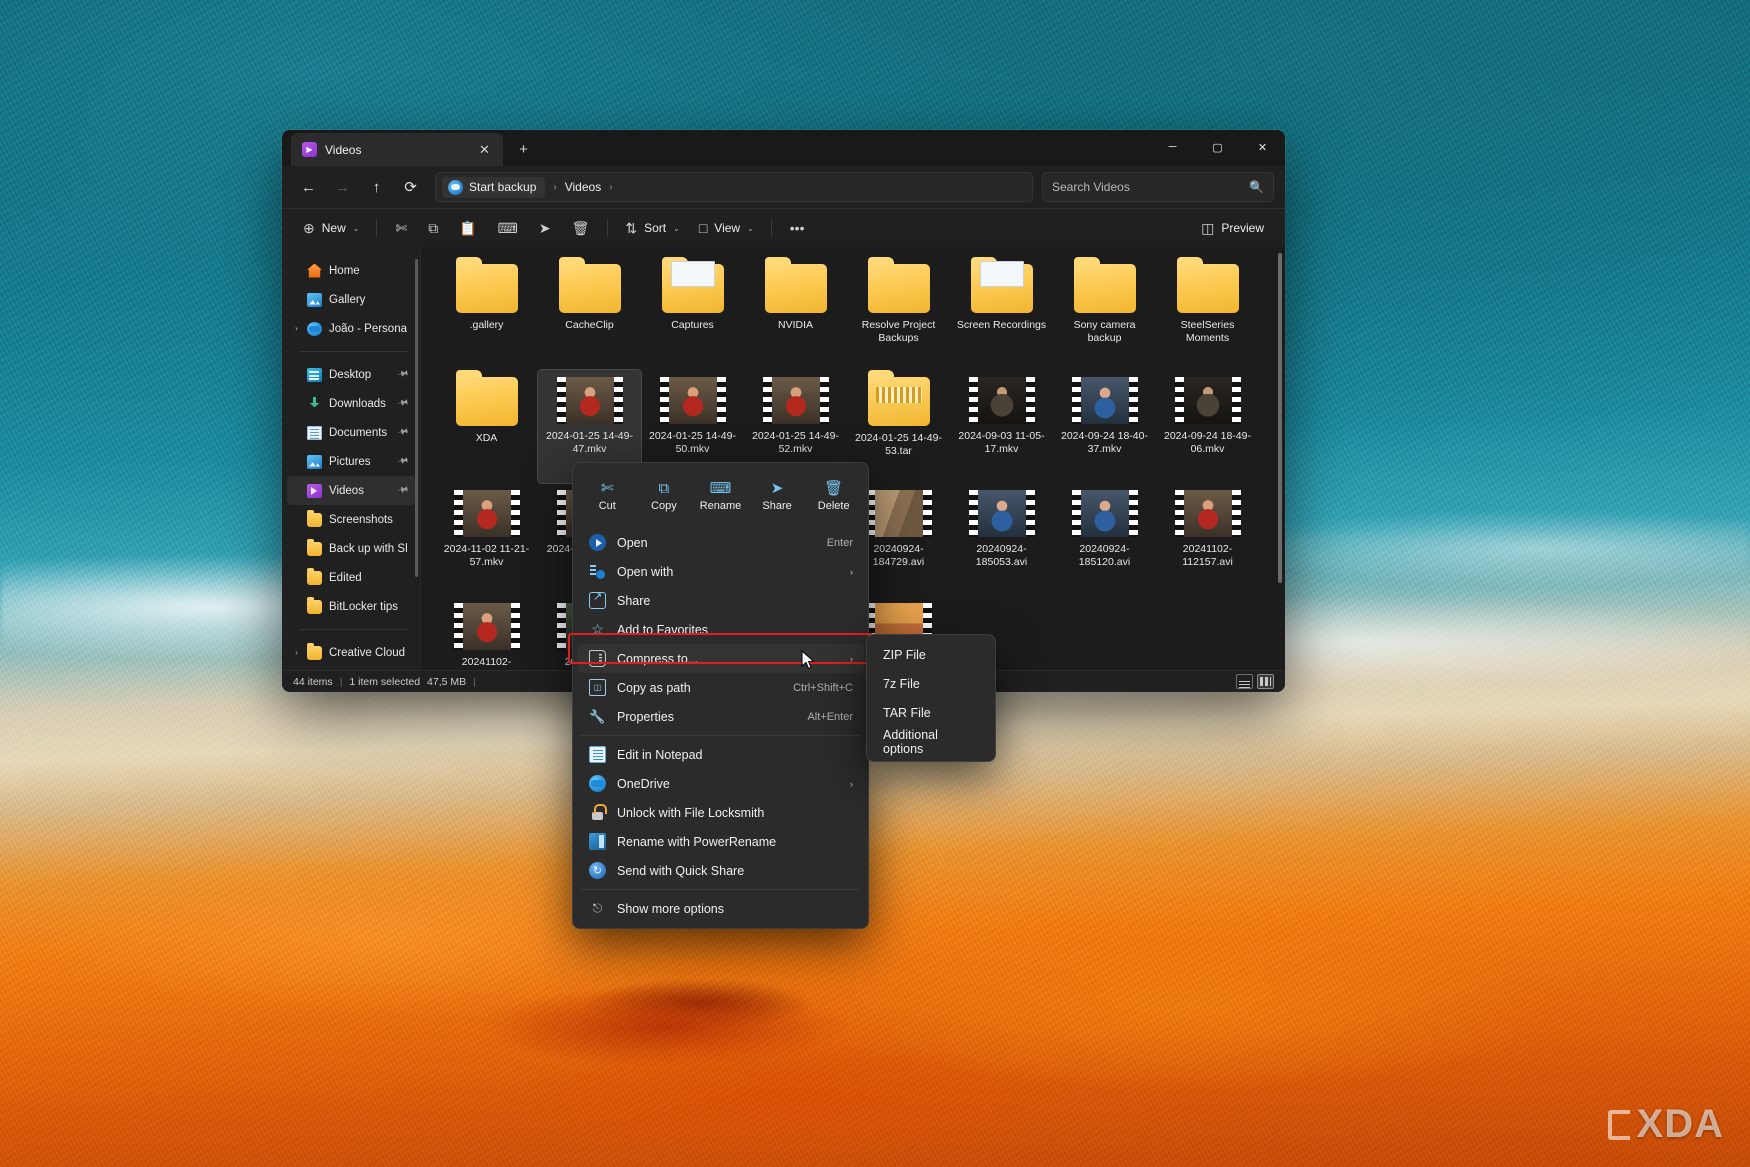  What do you see at coordinates (486, 426) in the screenshot?
I see `file-item: XDA` at bounding box center [486, 426].